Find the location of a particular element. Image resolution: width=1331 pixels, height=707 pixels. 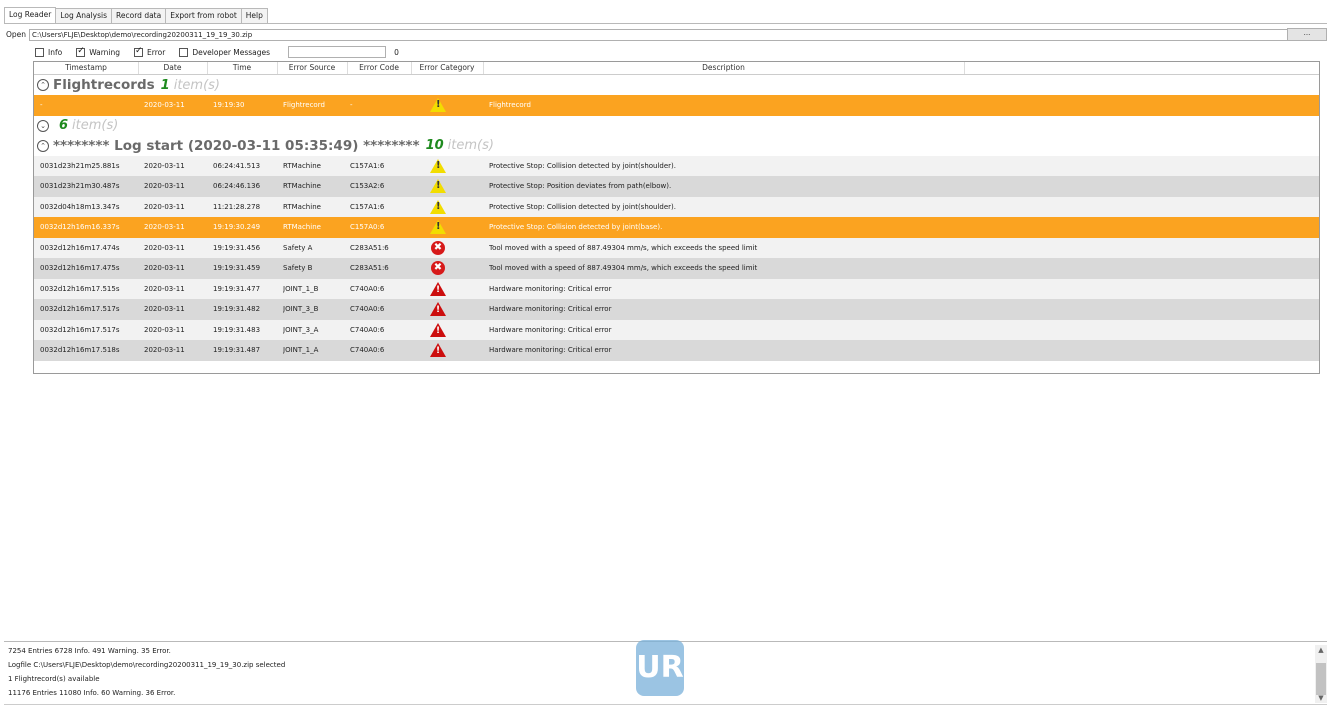

timestamp-cell: 0032d12h16m17.518s is located at coordinates (80, 350).